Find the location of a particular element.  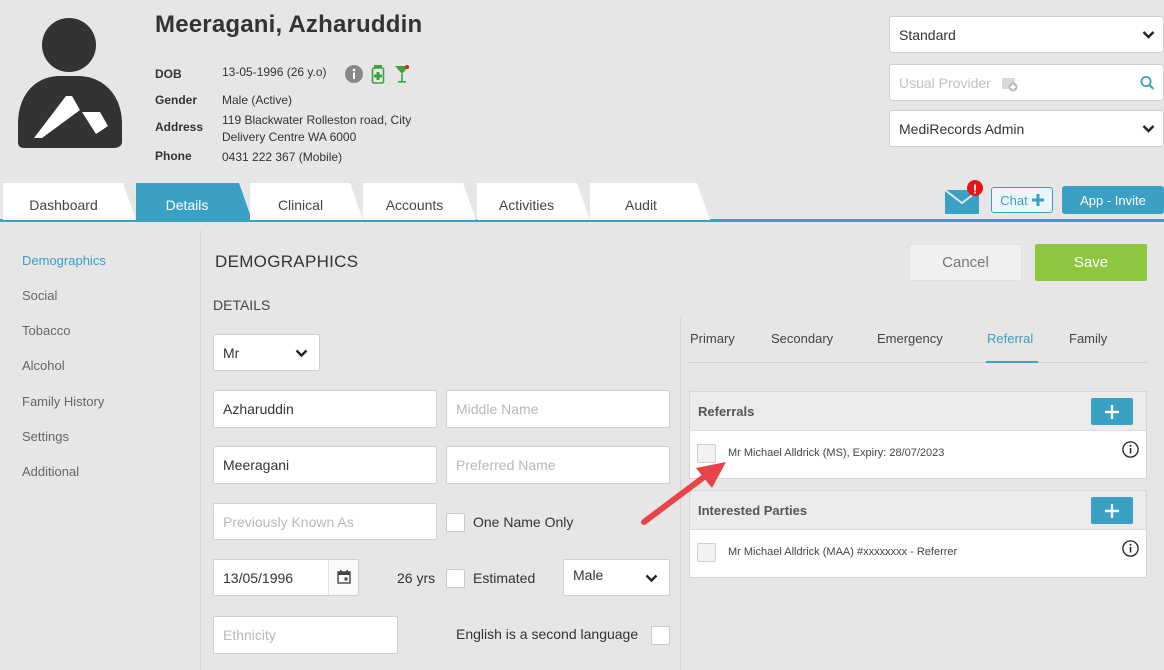

provider-card-icon is located at coordinates (1010, 85).